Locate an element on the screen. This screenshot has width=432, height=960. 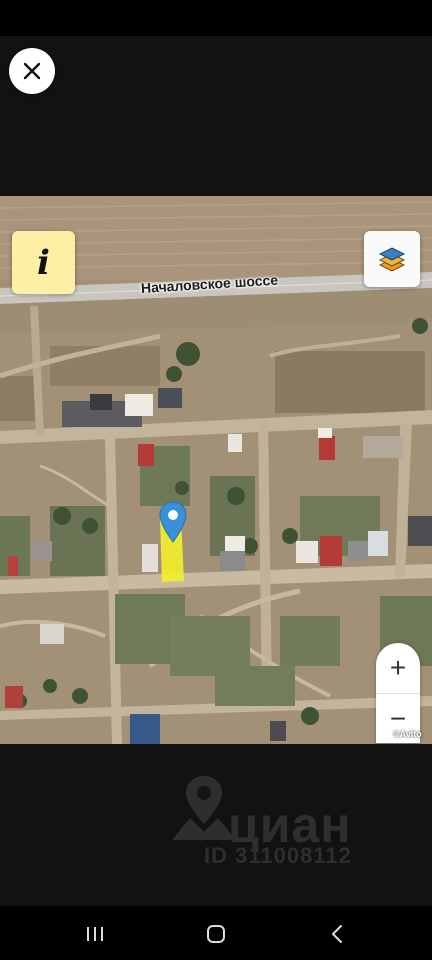
close-icon is located at coordinates (32, 71).